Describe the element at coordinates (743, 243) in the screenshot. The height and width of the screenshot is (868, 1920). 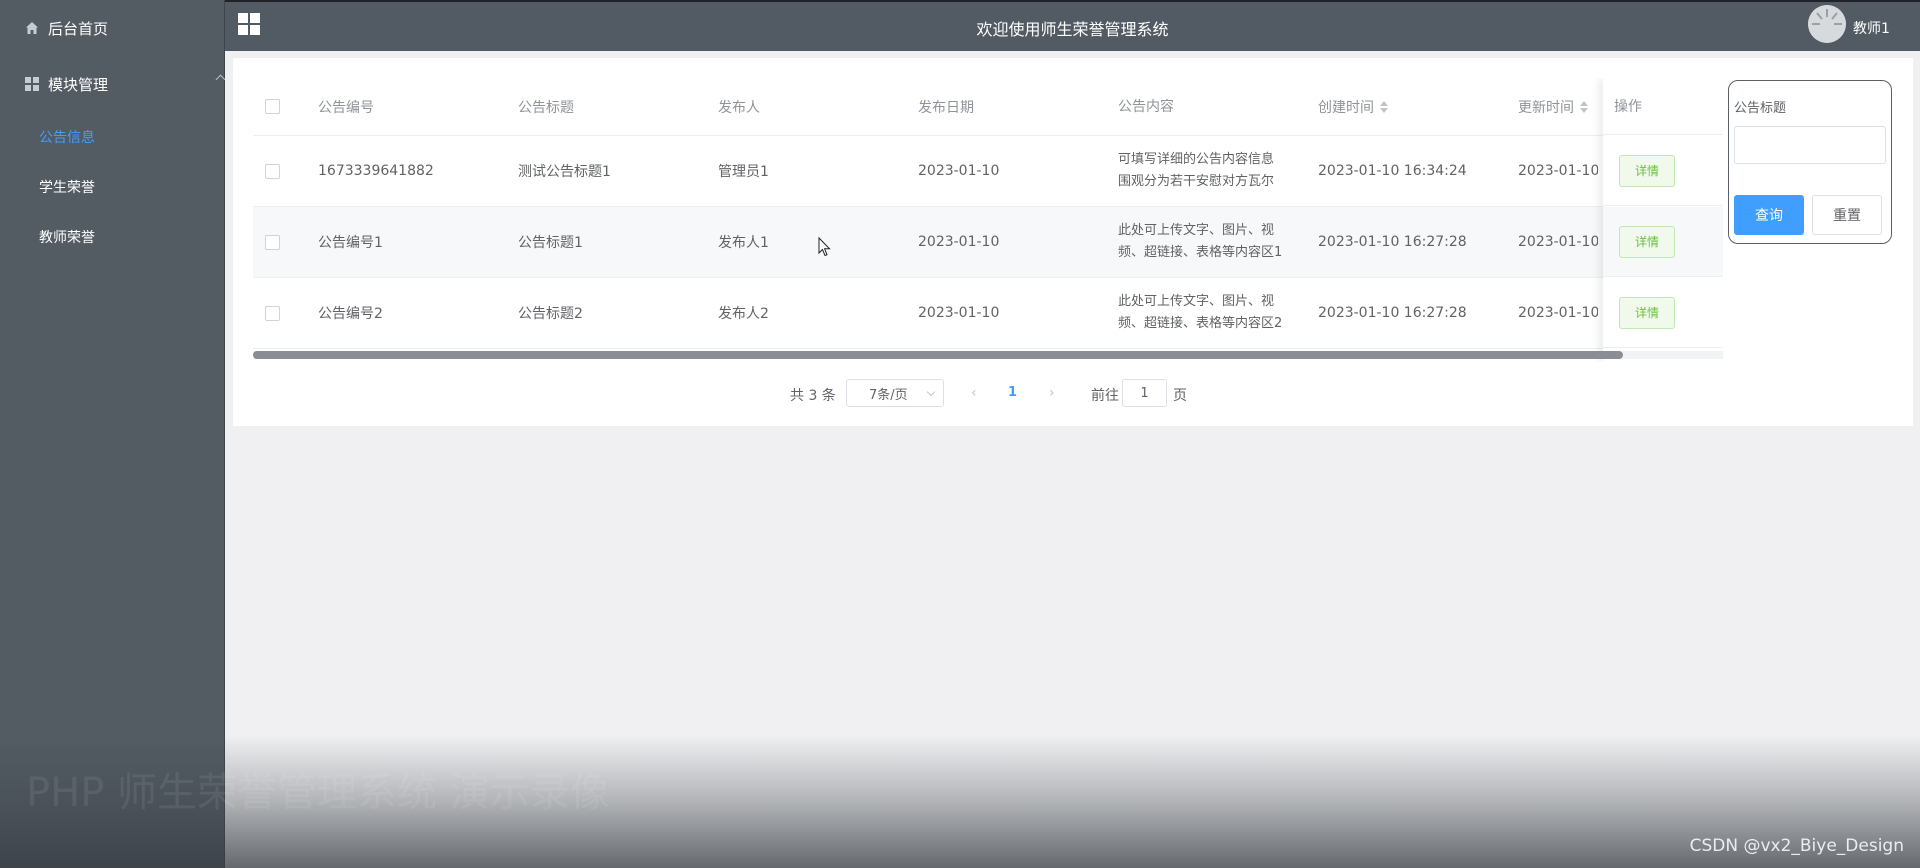
I see `cell-publisher: 发布人1` at that location.